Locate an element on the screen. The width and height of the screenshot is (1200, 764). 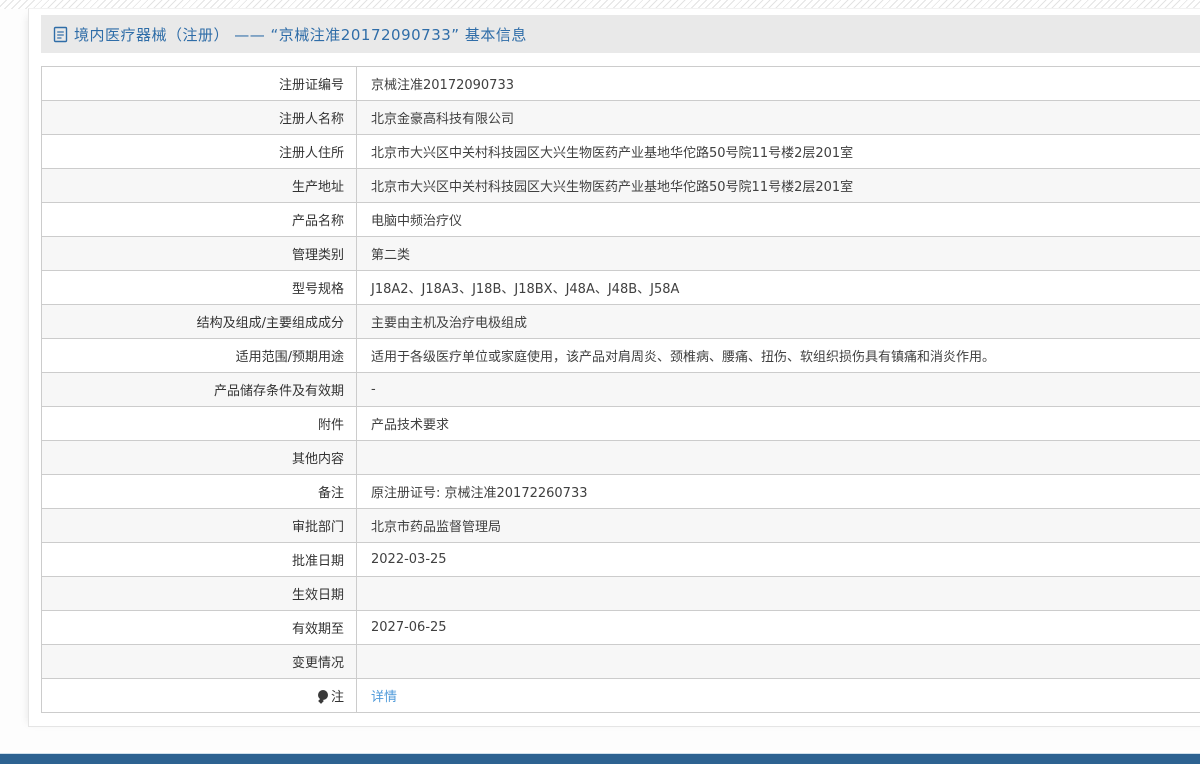
table-row: 注册证编号 京械注准20172090733 is located at coordinates (620, 83).